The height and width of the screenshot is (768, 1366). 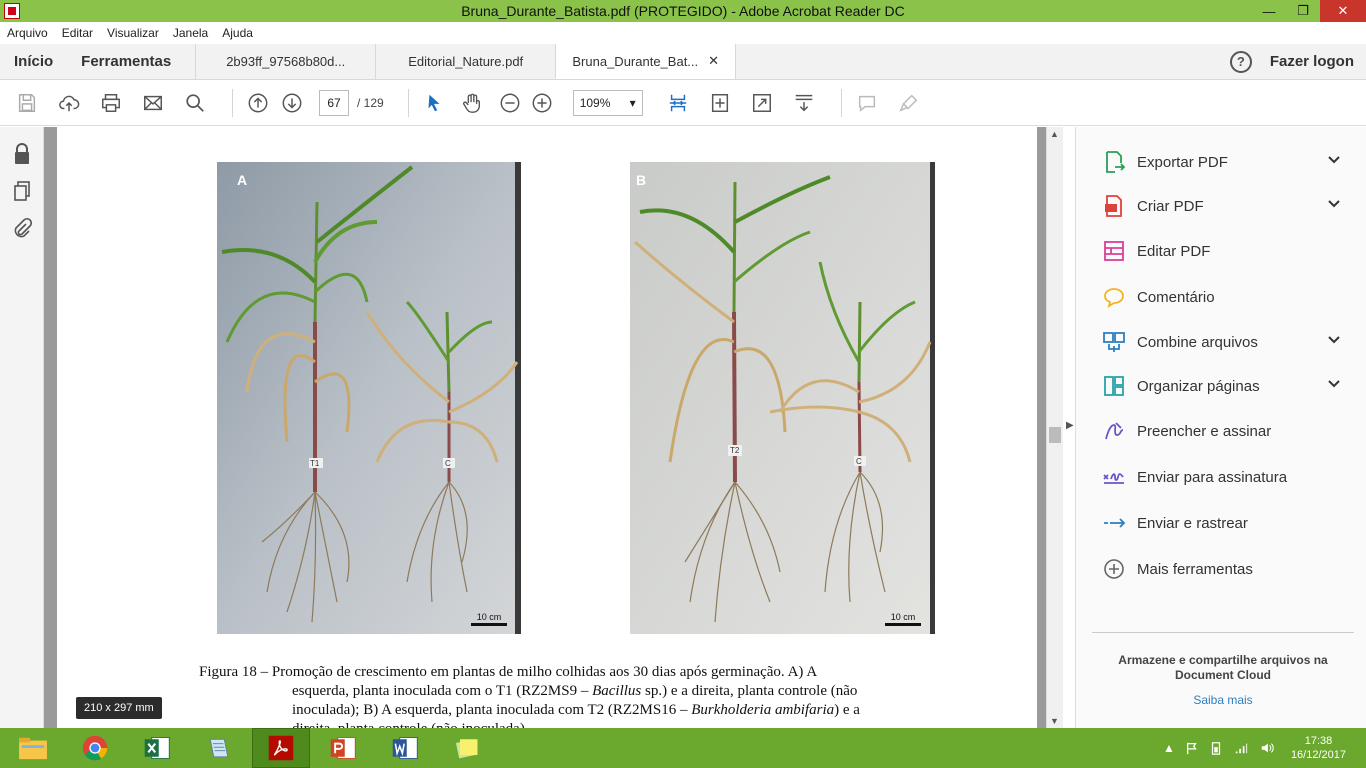 I want to click on export-pdf-icon, so click(x=1116, y=162).